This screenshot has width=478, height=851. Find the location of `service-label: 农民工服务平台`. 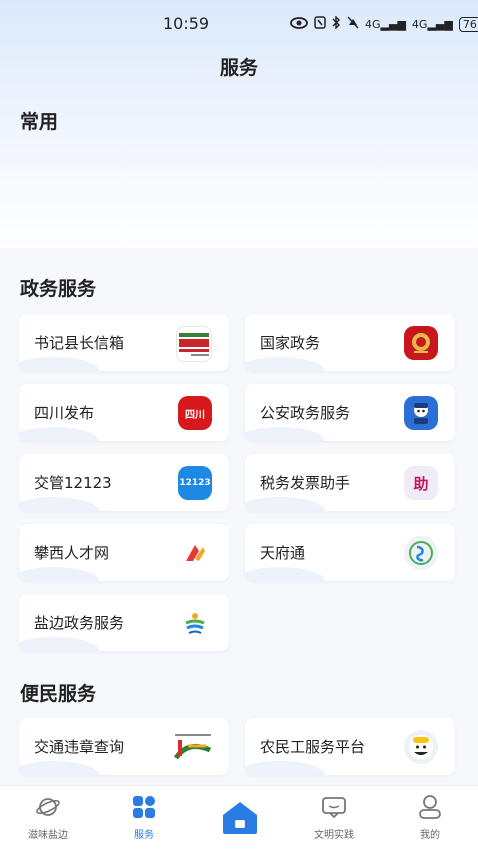

service-label: 农民工服务平台 is located at coordinates (313, 746).